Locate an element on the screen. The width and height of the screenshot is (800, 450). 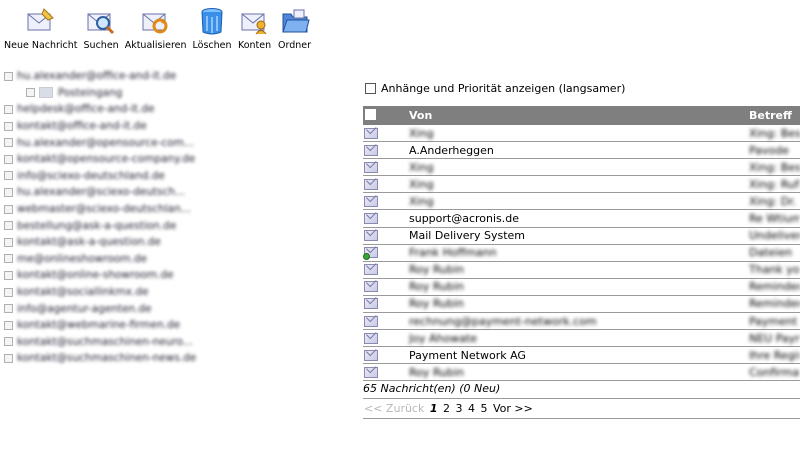
accounts-button: Konten is located at coordinates (255, 30).